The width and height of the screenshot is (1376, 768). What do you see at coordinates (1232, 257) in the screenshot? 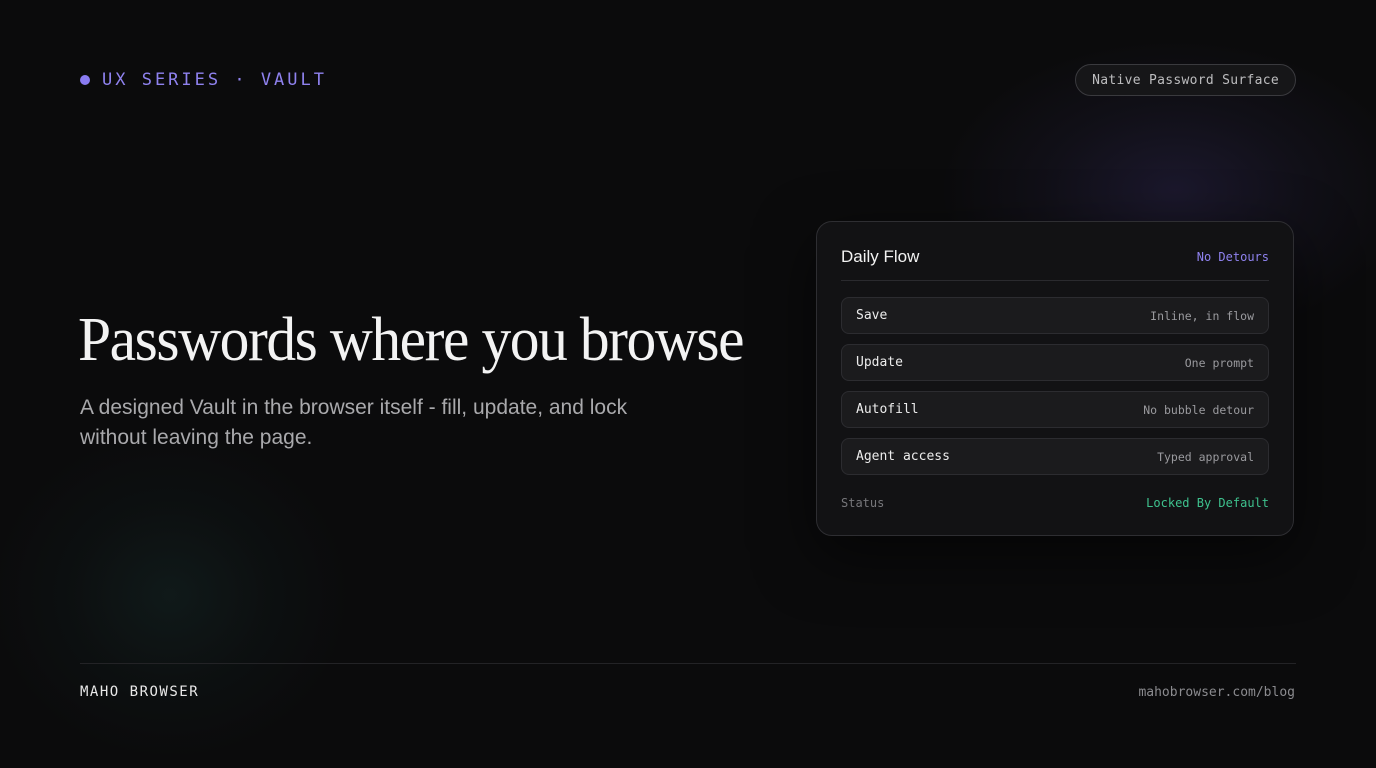
I see `card-tag: No Detours` at bounding box center [1232, 257].